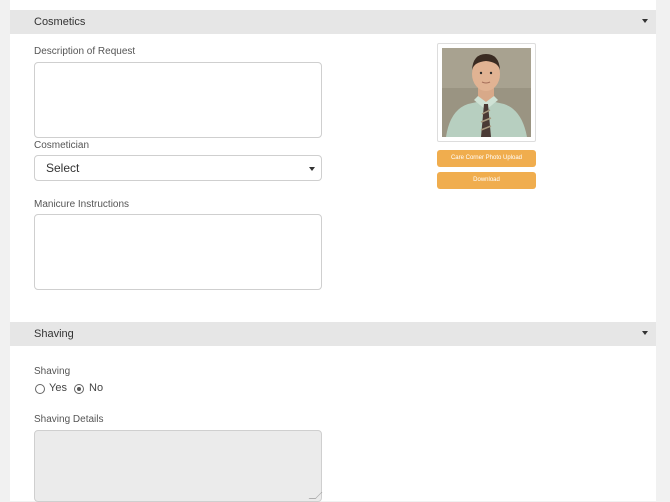 The height and width of the screenshot is (502, 670). What do you see at coordinates (79, 389) in the screenshot?
I see `shaving-no-radio` at bounding box center [79, 389].